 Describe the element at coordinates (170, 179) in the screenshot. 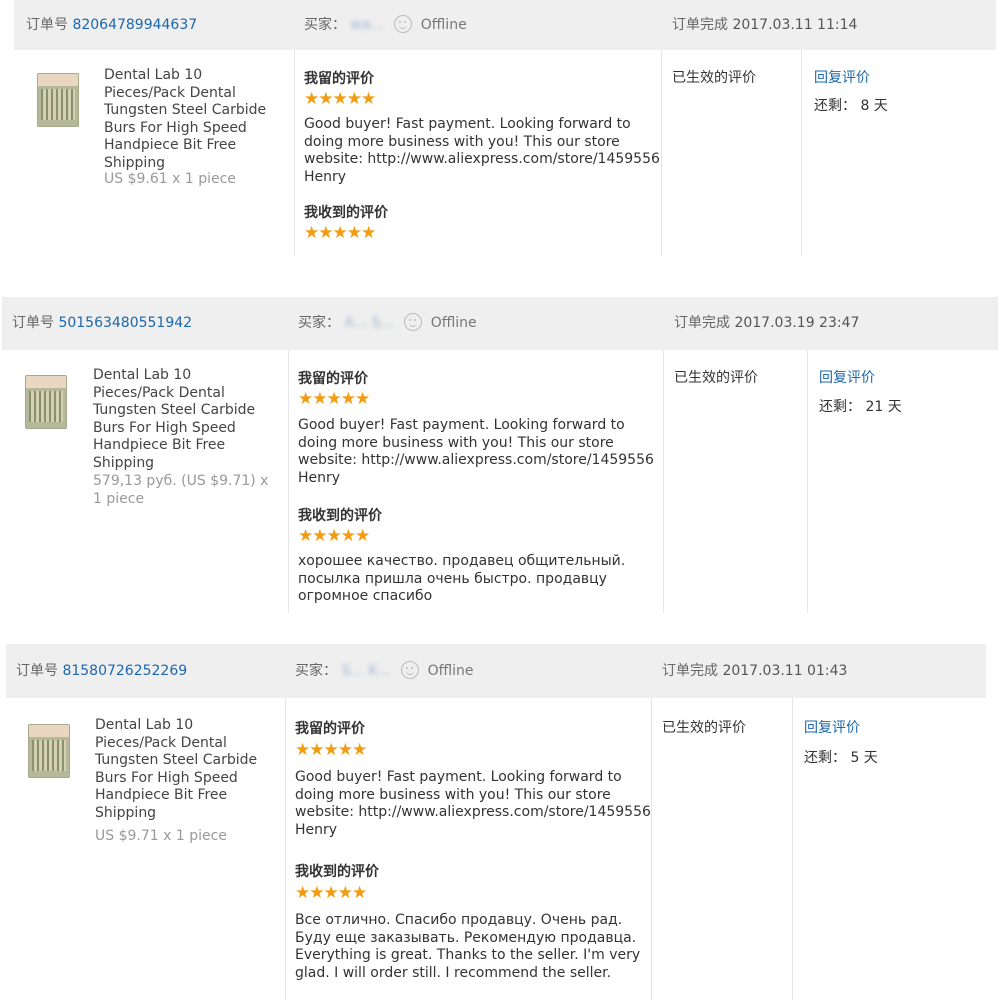

I see `product-price: US $9.61 x 1 piece` at that location.